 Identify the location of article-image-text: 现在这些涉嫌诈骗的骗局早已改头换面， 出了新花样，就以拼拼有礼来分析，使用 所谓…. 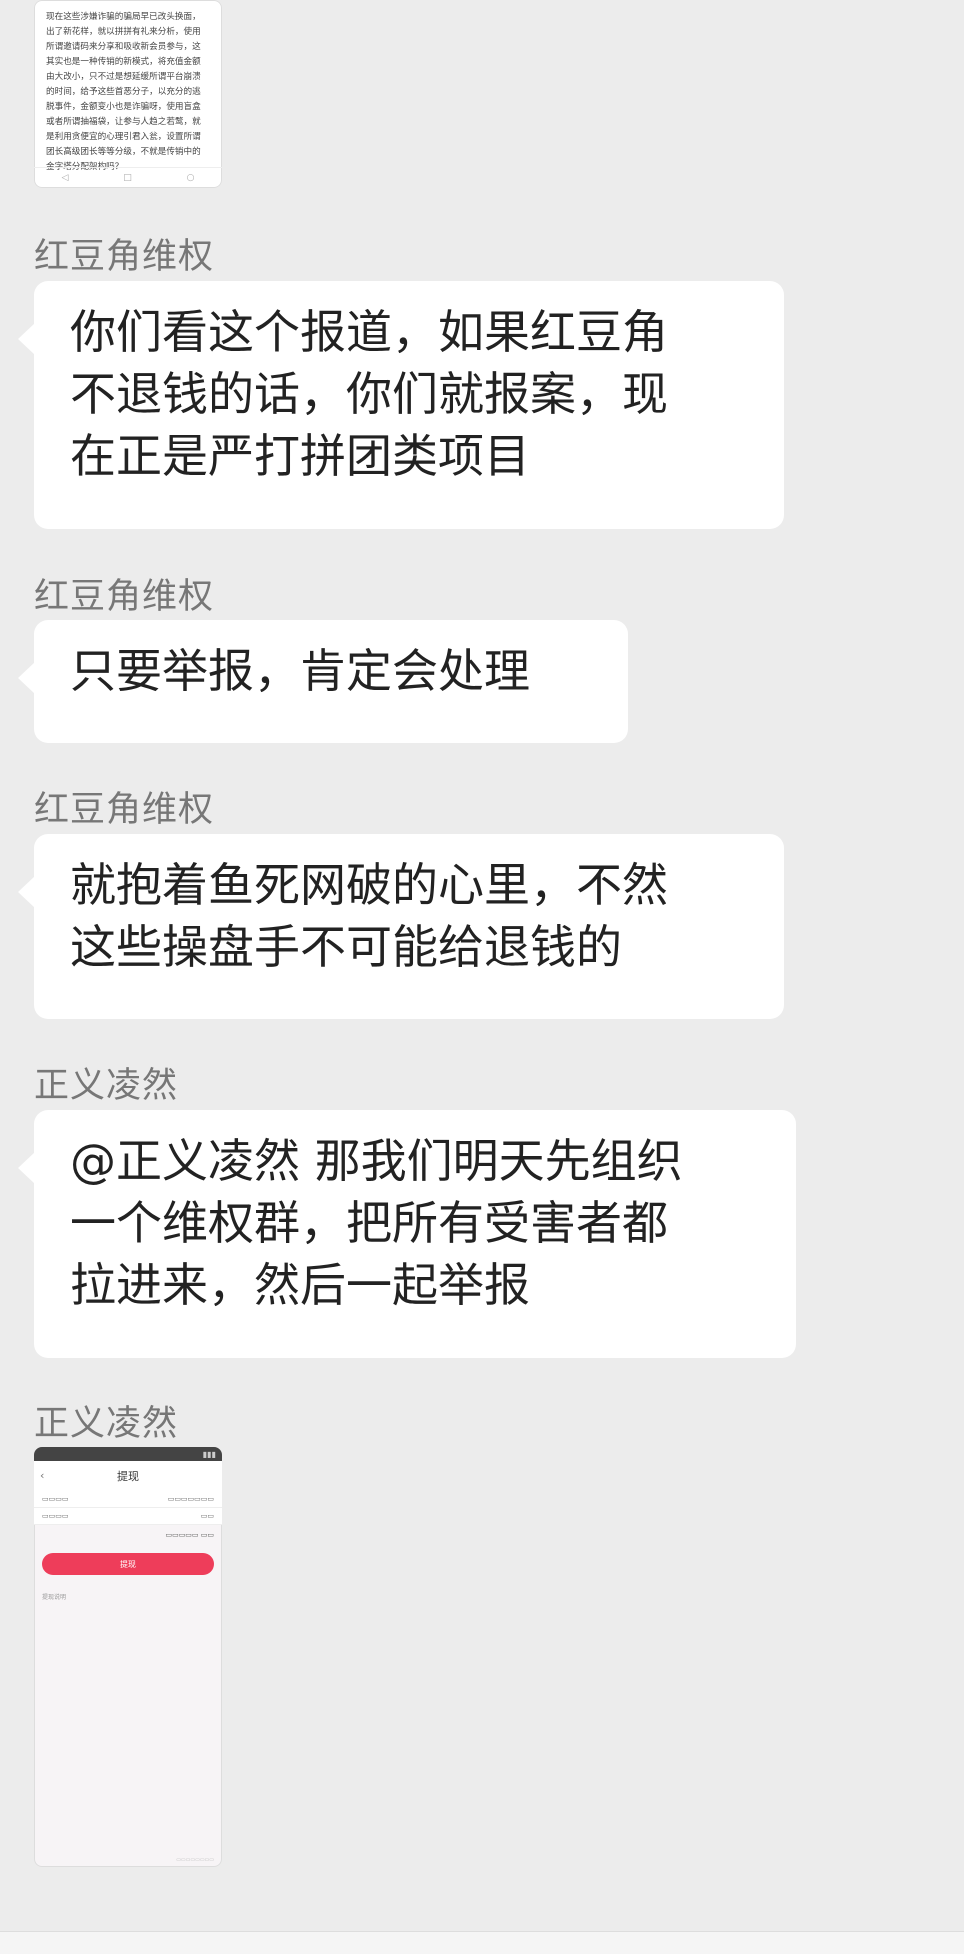
(123, 92).